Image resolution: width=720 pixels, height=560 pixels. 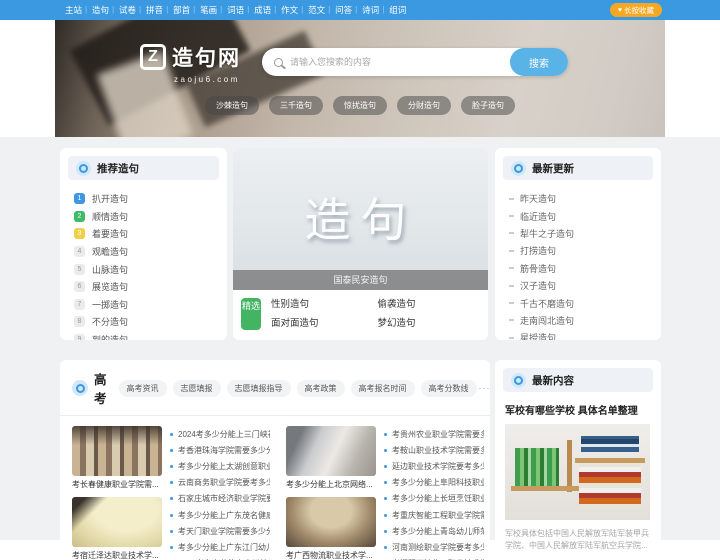 What do you see at coordinates (324, 323) in the screenshot?
I see `featured-link: 面对面造句` at bounding box center [324, 323].